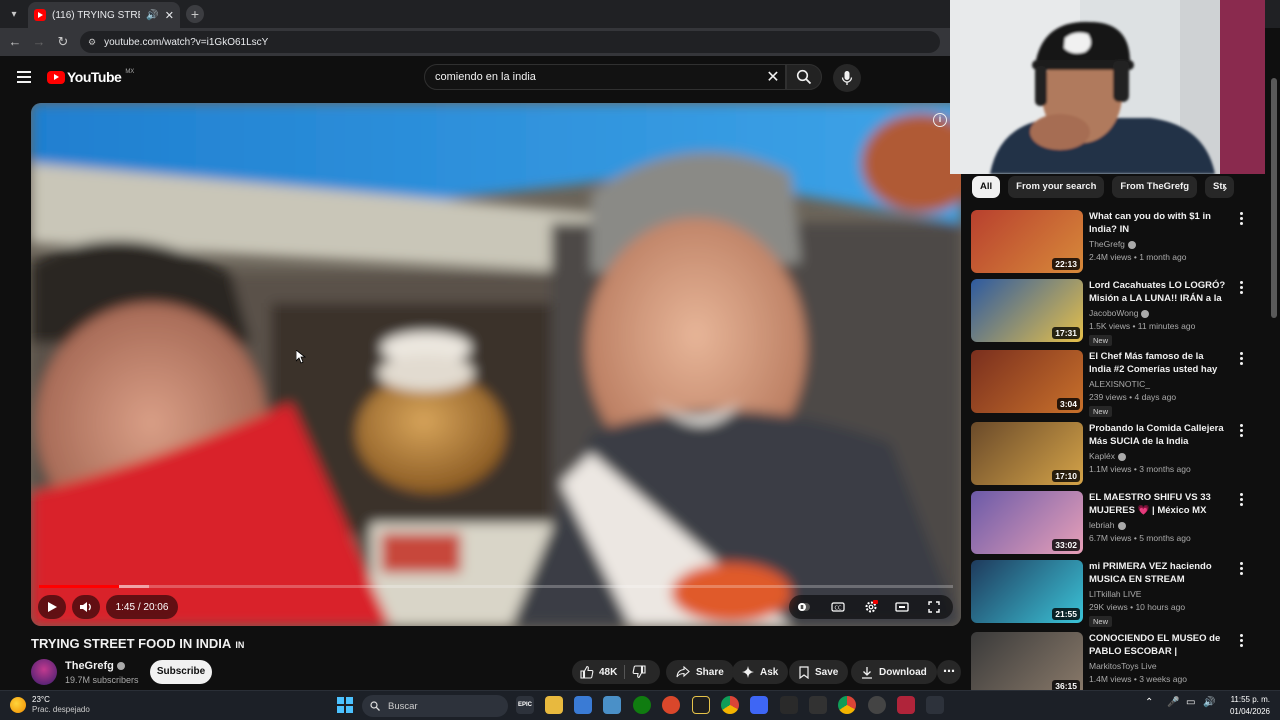 Image resolution: width=1280 pixels, height=720 pixels. I want to click on z-app-icon, so click(701, 705).